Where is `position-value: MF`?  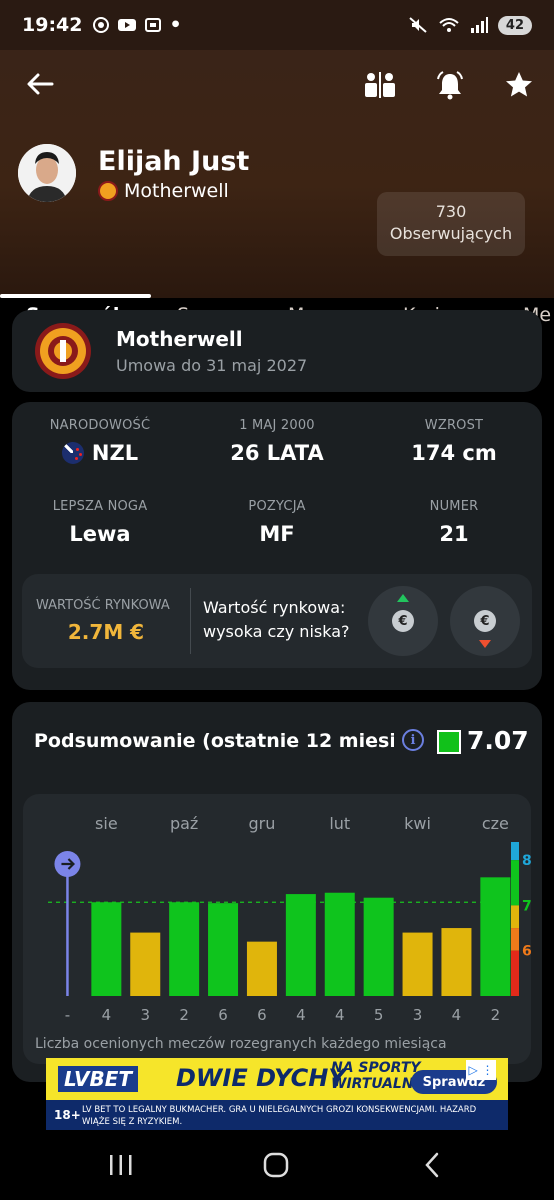 position-value: MF is located at coordinates (277, 534).